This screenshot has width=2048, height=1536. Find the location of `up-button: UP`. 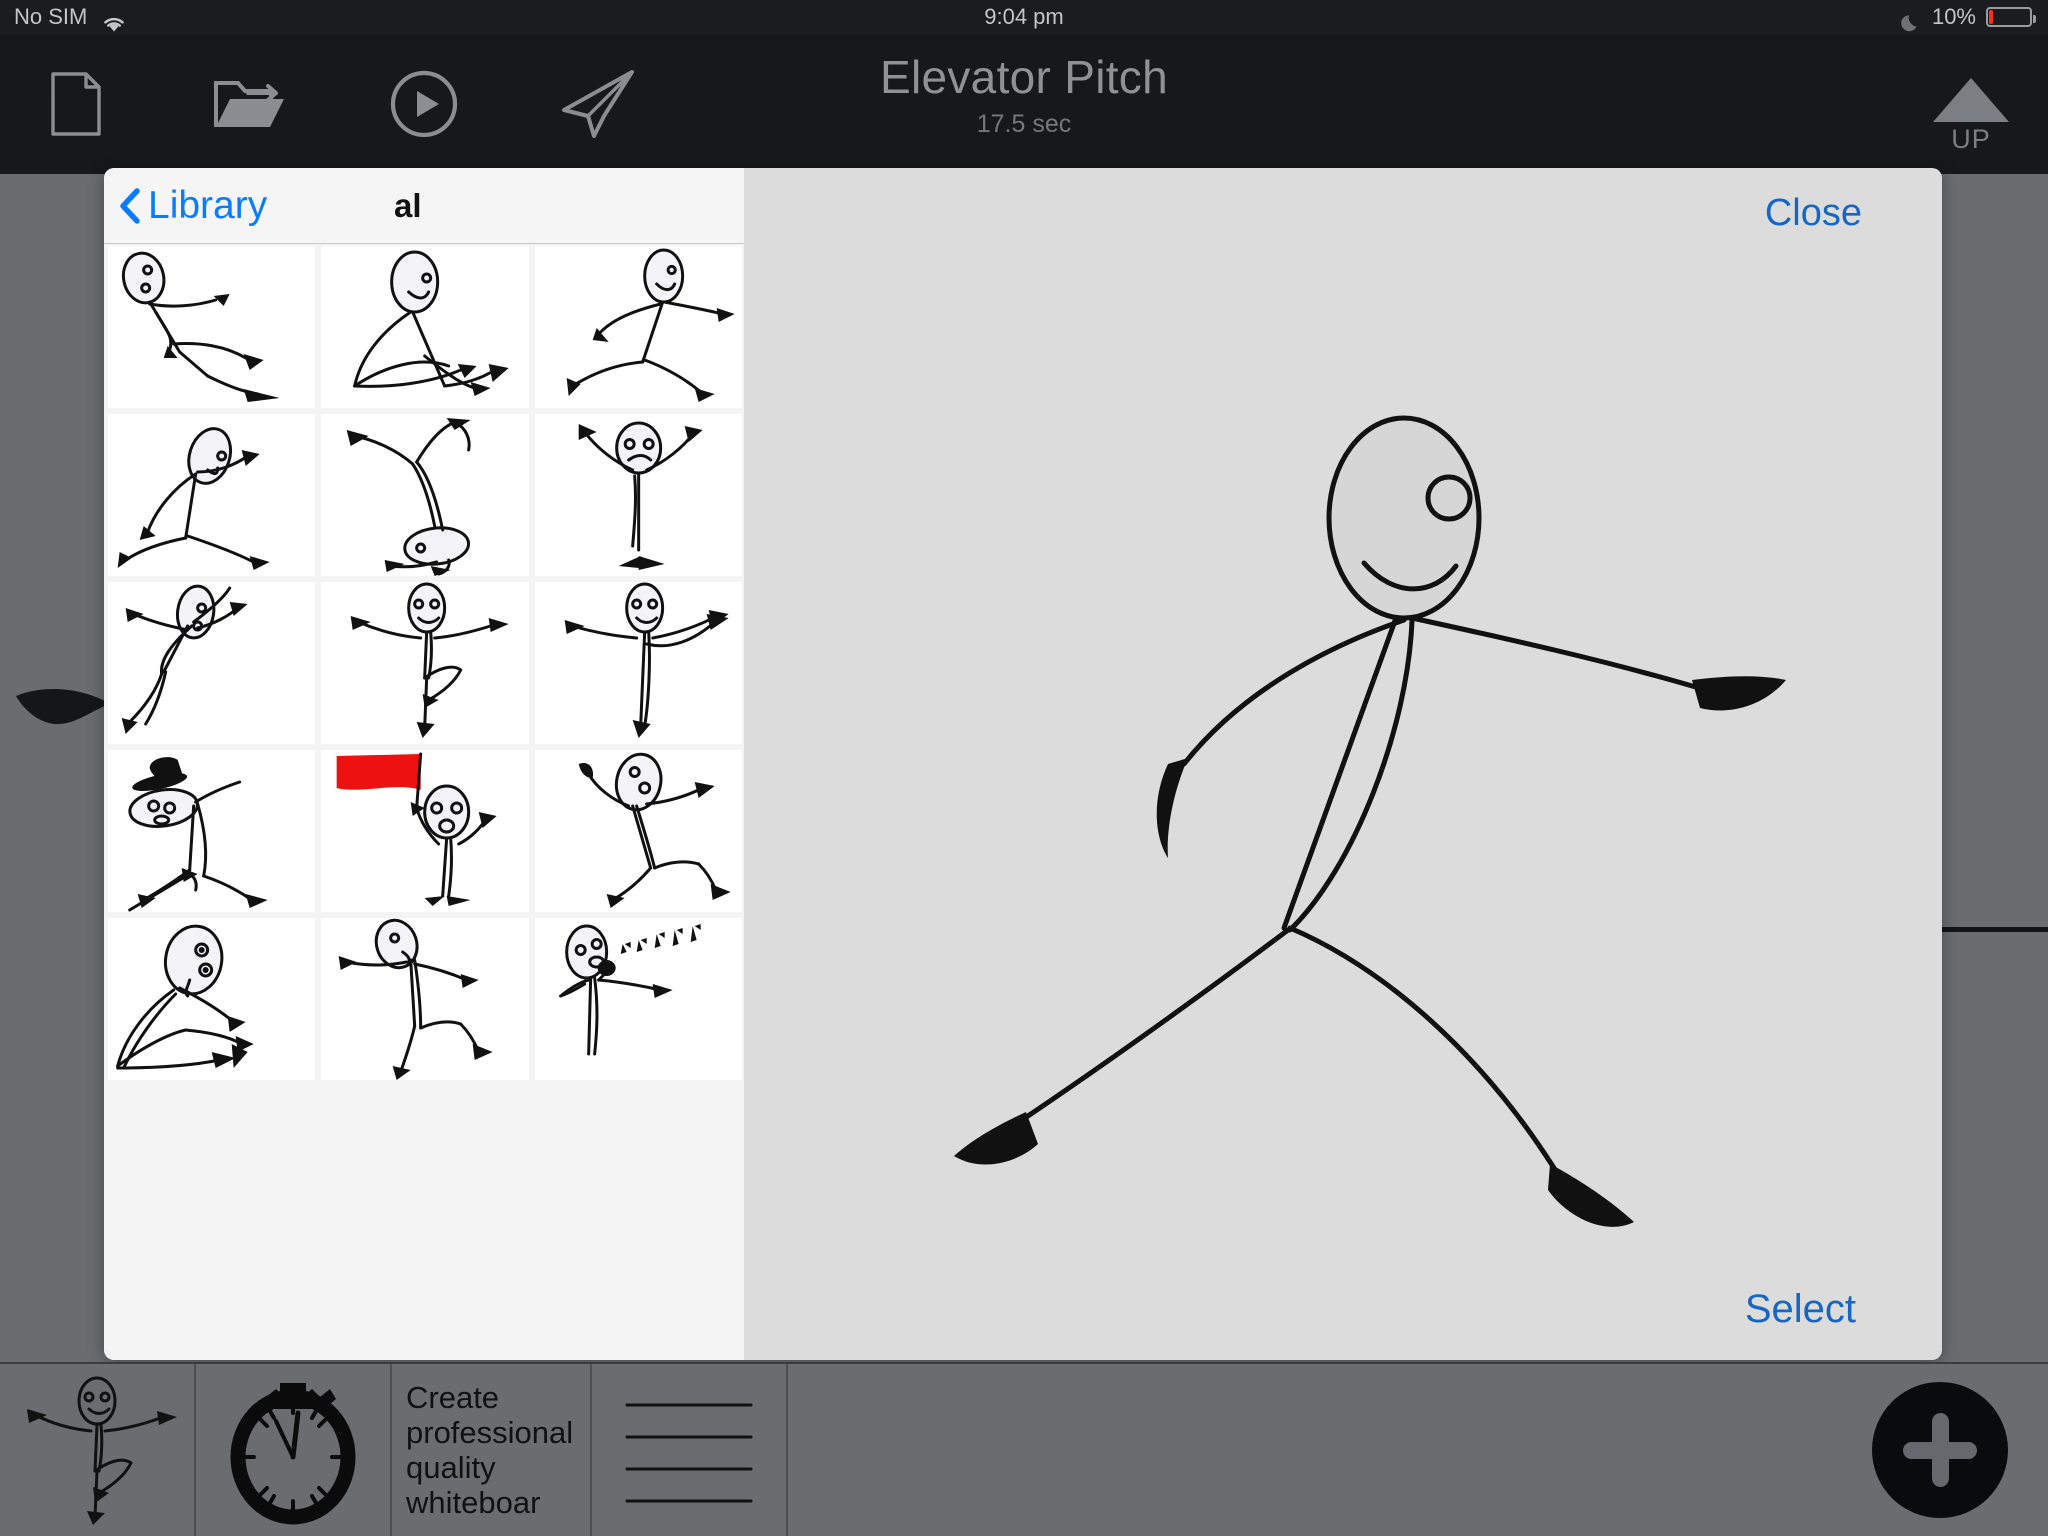

up-button: UP is located at coordinates (1971, 116).